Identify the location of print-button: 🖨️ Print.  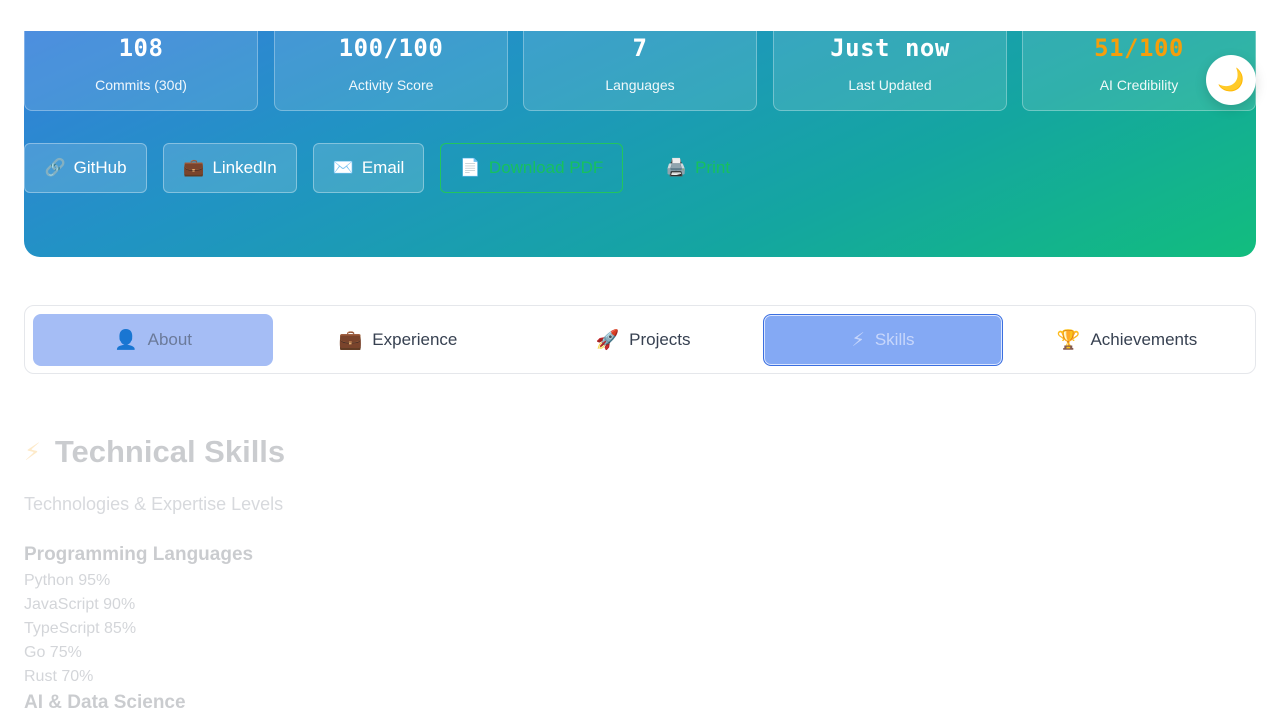
(698, 168).